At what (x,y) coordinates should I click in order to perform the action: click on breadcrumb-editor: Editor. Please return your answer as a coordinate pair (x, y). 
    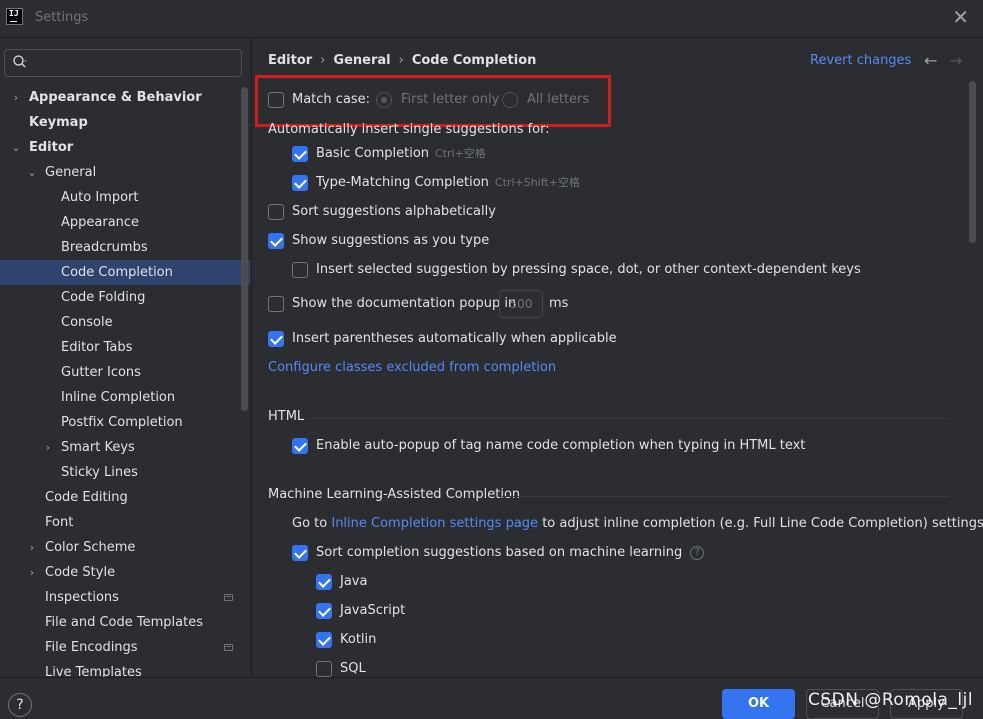
    Looking at the image, I should click on (290, 60).